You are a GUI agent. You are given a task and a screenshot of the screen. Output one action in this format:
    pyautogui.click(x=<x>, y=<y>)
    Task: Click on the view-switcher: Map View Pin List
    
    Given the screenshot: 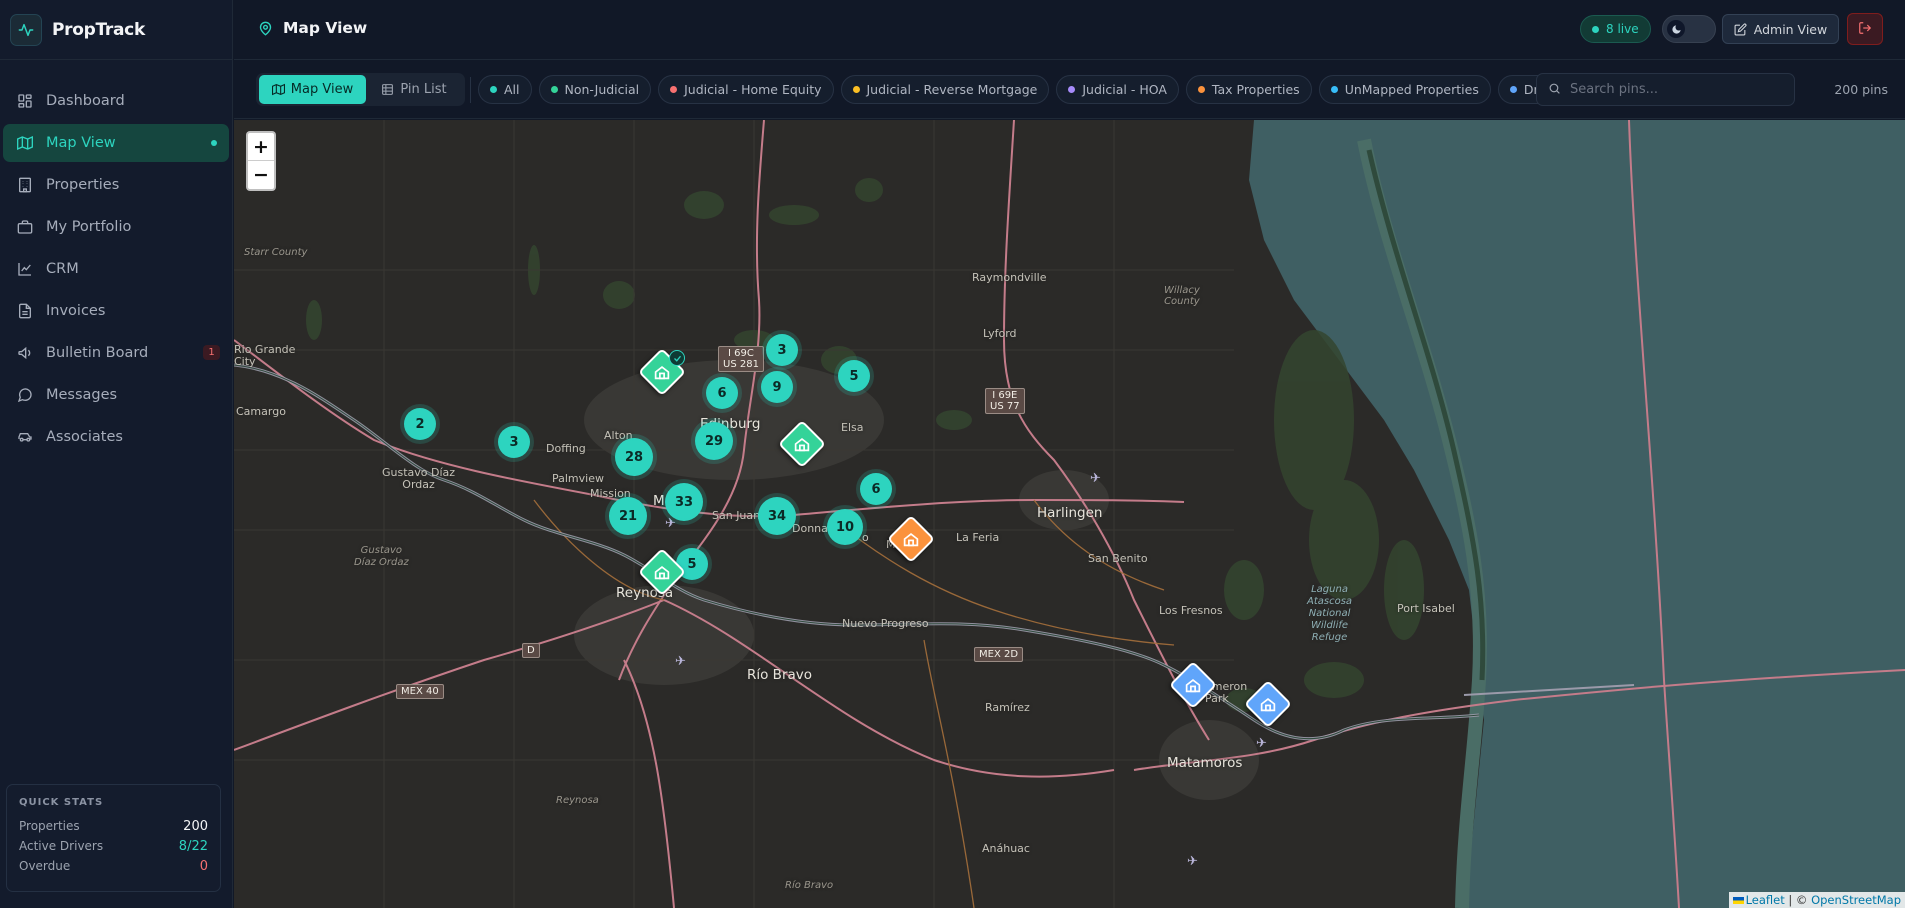 What is the action you would take?
    pyautogui.click(x=360, y=89)
    